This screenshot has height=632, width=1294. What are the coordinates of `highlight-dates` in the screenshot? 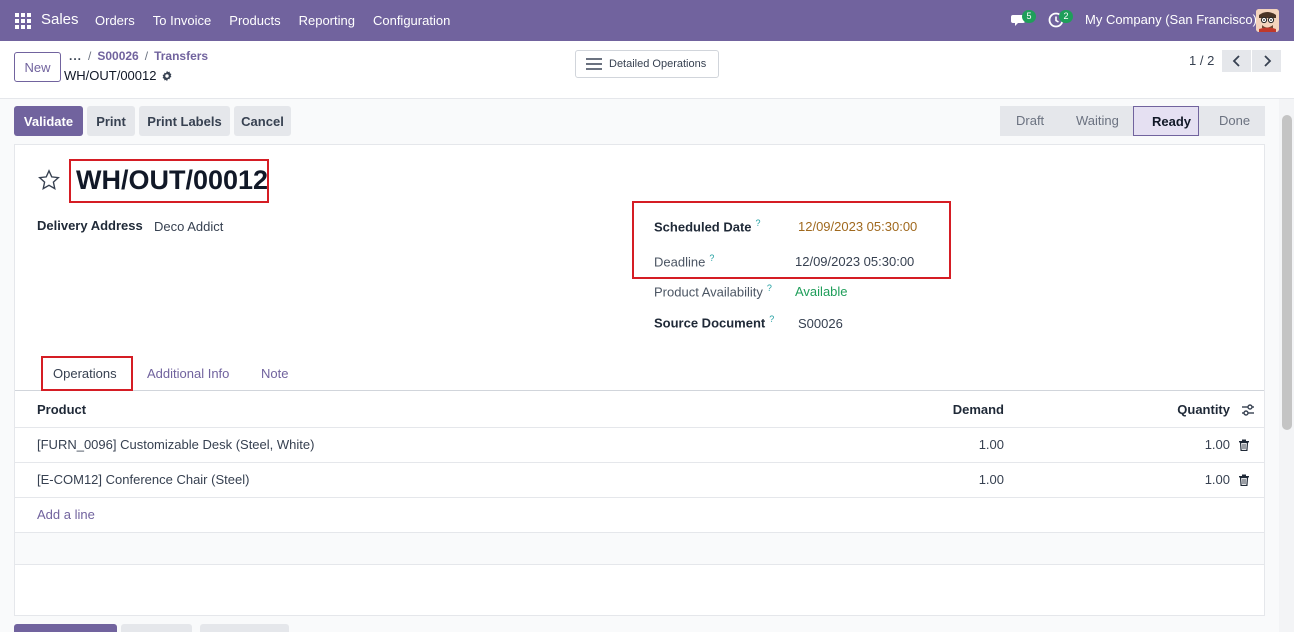 It's located at (791, 240).